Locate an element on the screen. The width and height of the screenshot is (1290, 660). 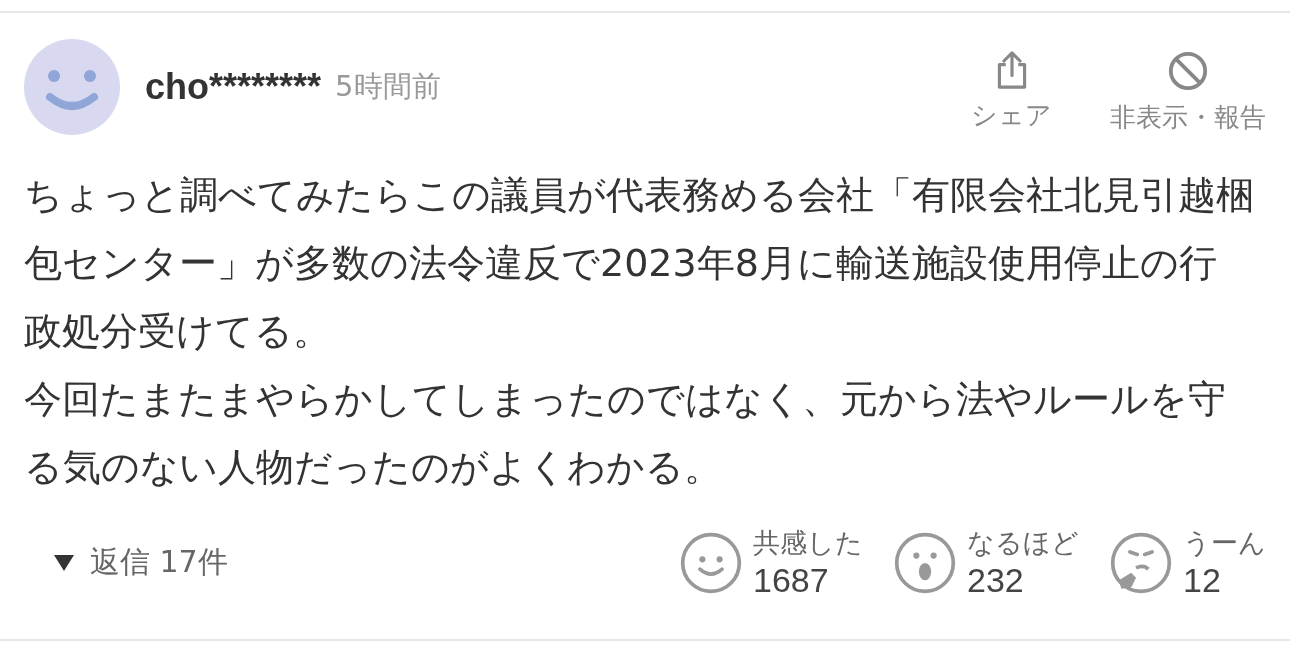
thinking-face-icon is located at coordinates (1141, 562).